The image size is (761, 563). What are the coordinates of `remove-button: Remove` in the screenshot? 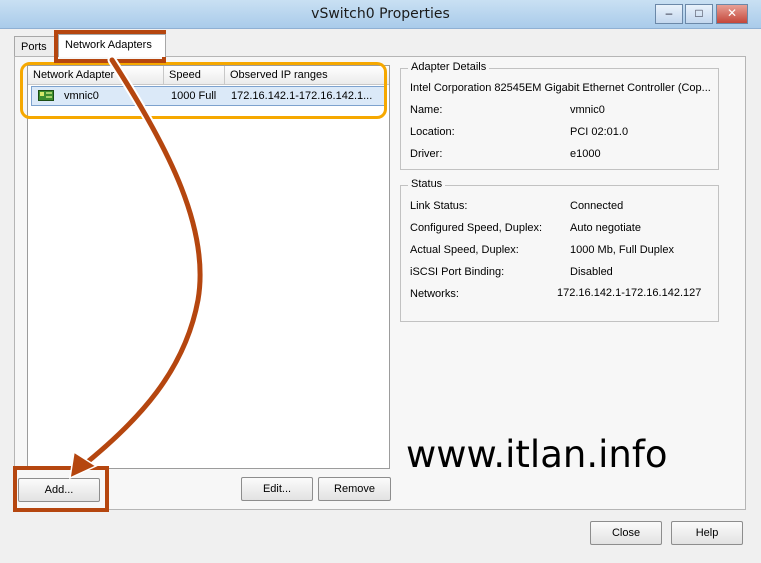 It's located at (354, 489).